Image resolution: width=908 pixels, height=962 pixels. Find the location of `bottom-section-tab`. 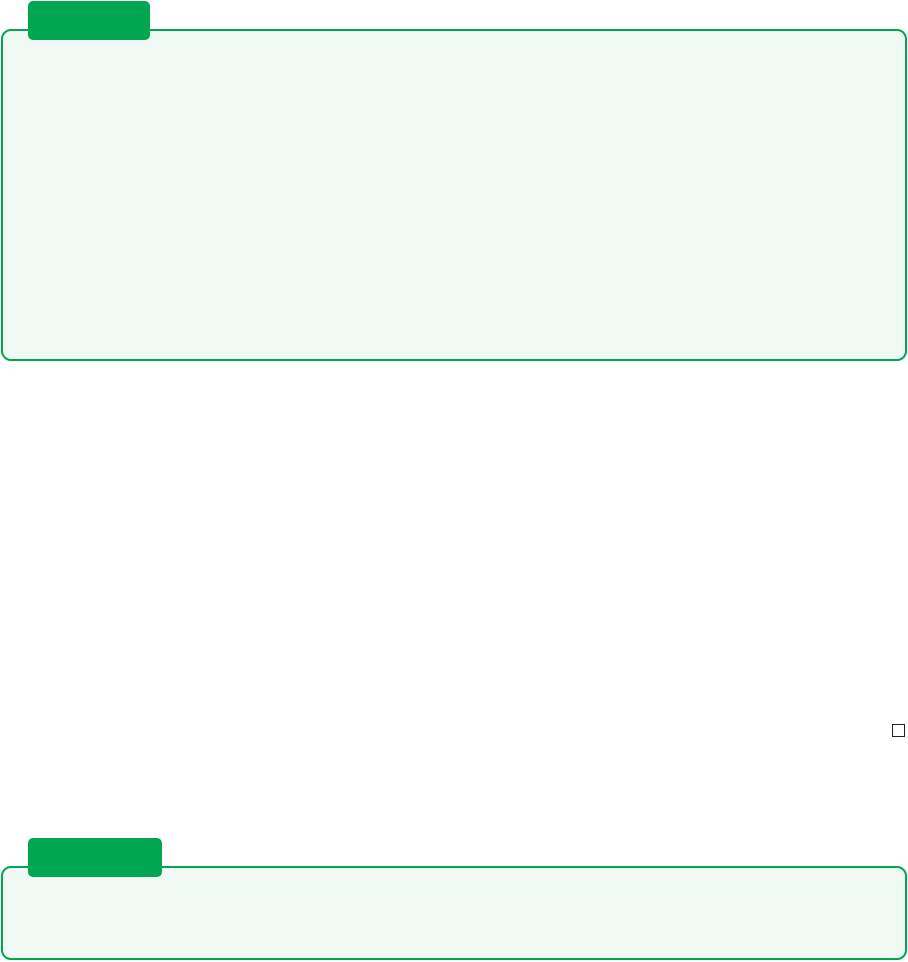

bottom-section-tab is located at coordinates (95, 857).